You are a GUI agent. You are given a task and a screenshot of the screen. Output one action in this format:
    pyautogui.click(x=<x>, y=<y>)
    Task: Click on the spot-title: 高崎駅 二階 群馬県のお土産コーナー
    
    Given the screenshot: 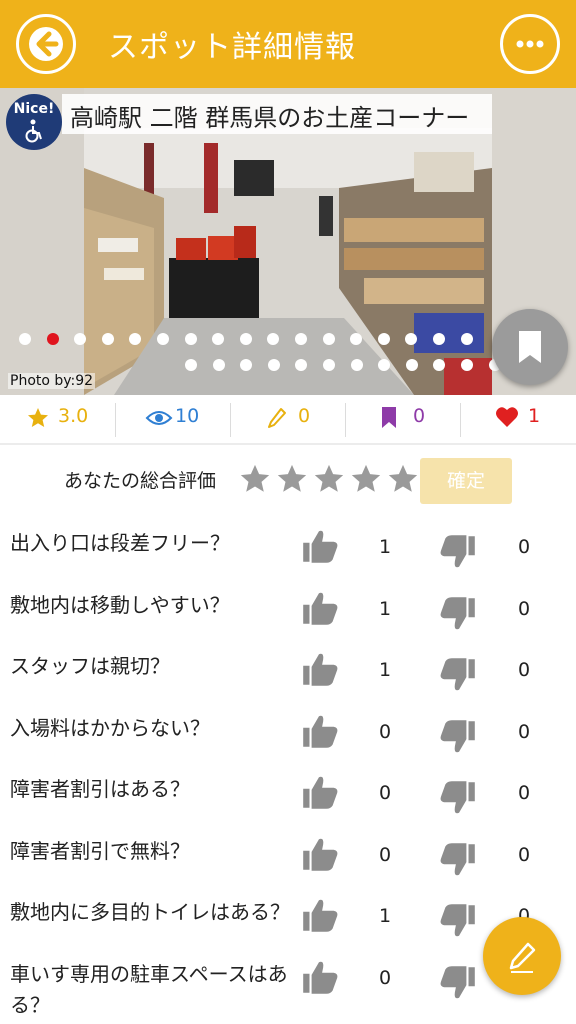 What is the action you would take?
    pyautogui.click(x=270, y=118)
    